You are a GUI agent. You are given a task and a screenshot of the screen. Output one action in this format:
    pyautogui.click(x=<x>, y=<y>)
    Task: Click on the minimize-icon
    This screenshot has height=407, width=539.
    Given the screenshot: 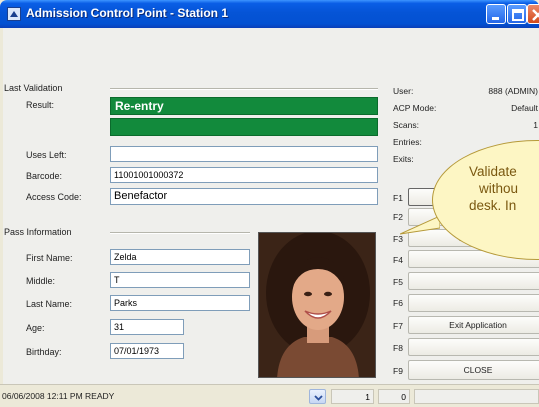 What is the action you would take?
    pyautogui.click(x=495, y=18)
    